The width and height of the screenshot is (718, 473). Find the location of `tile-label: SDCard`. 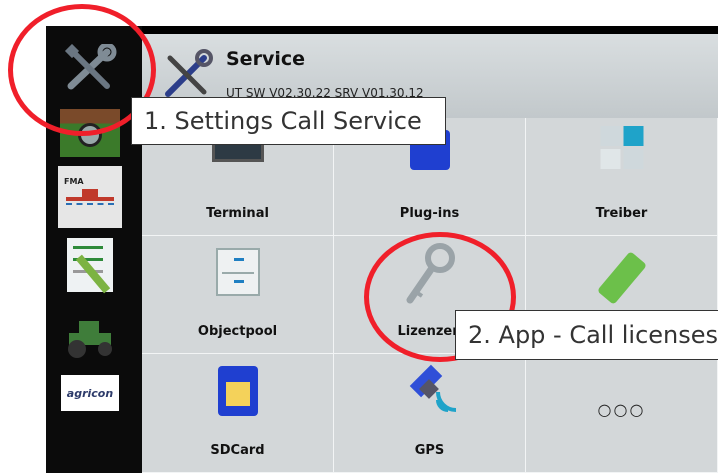

tile-label: SDCard is located at coordinates (237, 450).